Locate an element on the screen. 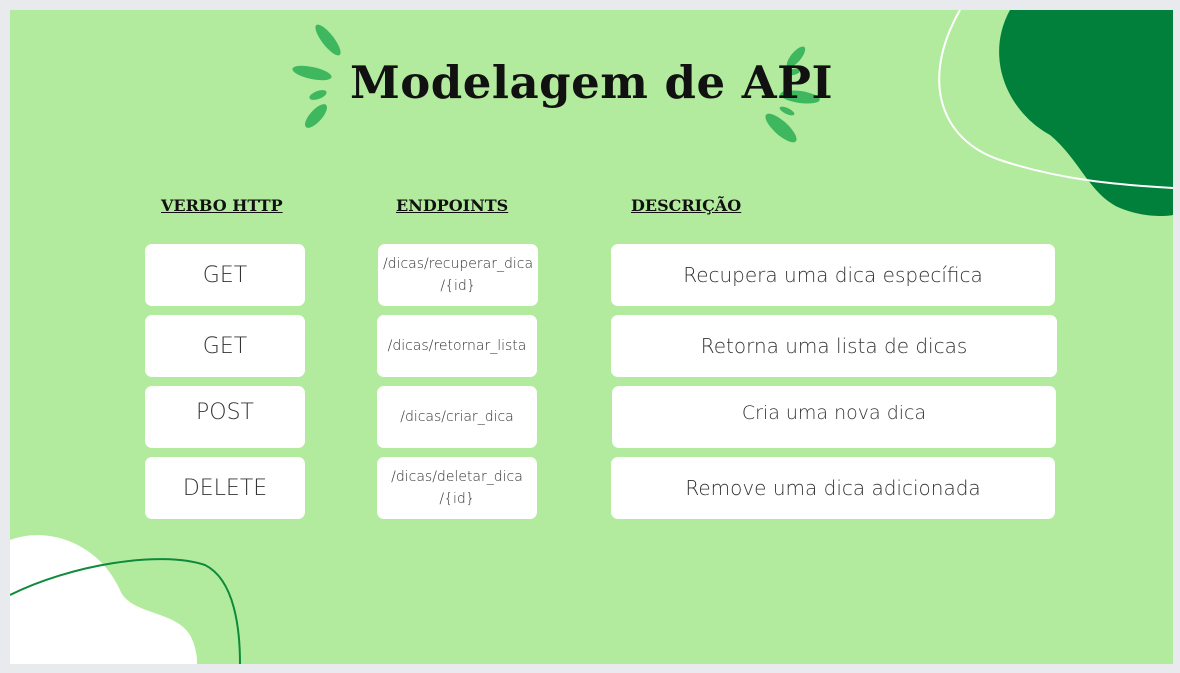 The image size is (1180, 673). verb-card: DELETE is located at coordinates (225, 488).